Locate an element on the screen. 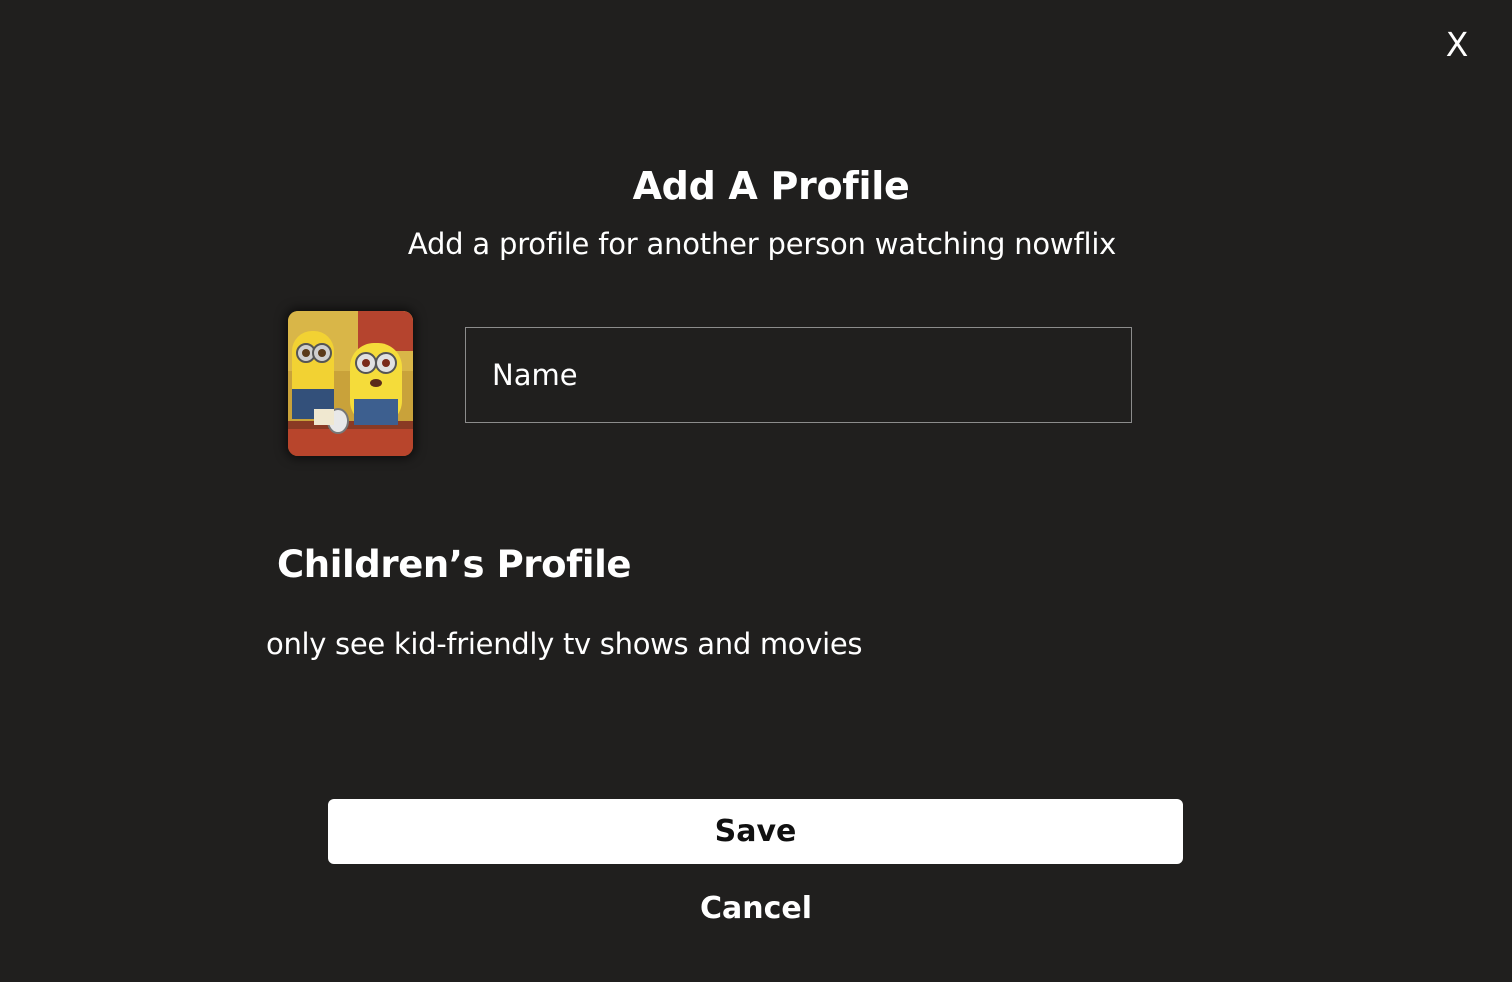  name-input is located at coordinates (798, 375).